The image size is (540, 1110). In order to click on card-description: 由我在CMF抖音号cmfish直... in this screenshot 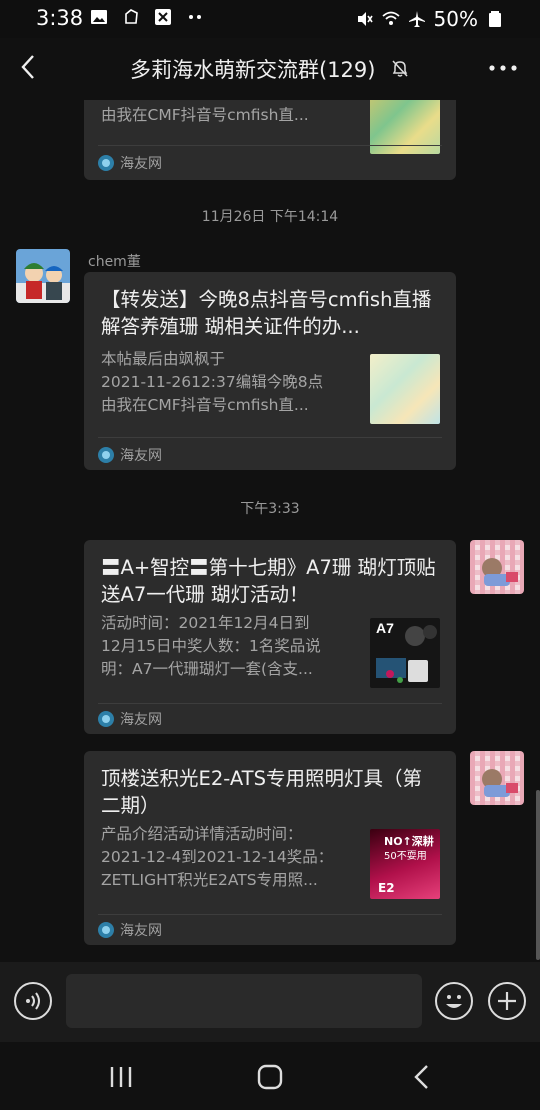, I will do `click(205, 115)`.